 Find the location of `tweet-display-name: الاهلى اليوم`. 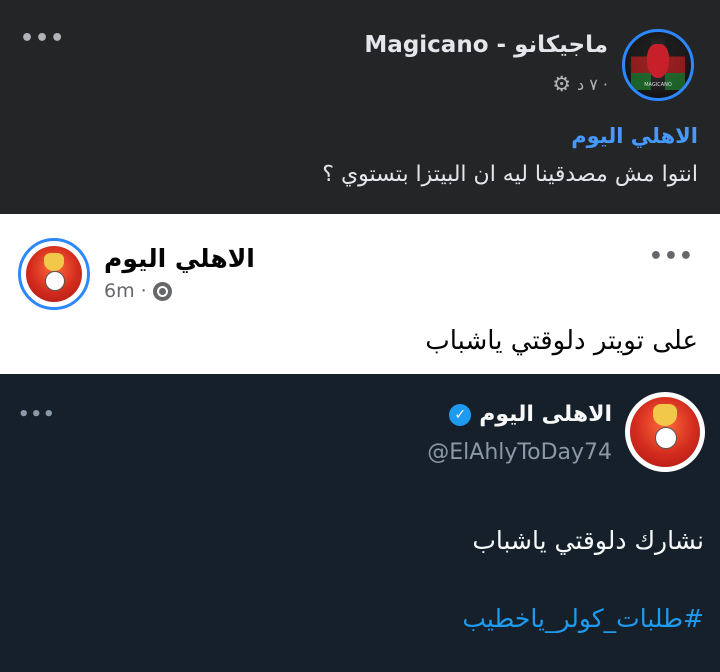

tweet-display-name: الاهلى اليوم is located at coordinates (545, 414).